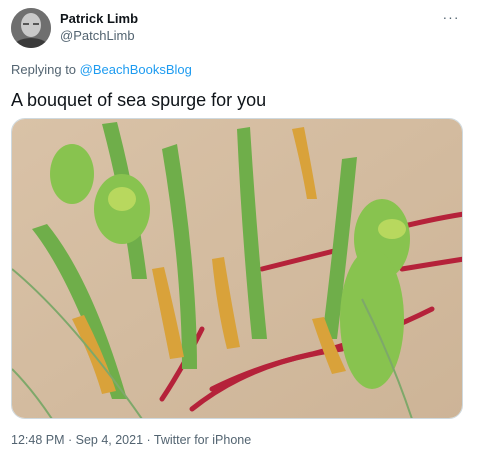 Image resolution: width=479 pixels, height=460 pixels. What do you see at coordinates (139, 100) in the screenshot?
I see `tweet-text: A bouquet of sea spurge for you` at bounding box center [139, 100].